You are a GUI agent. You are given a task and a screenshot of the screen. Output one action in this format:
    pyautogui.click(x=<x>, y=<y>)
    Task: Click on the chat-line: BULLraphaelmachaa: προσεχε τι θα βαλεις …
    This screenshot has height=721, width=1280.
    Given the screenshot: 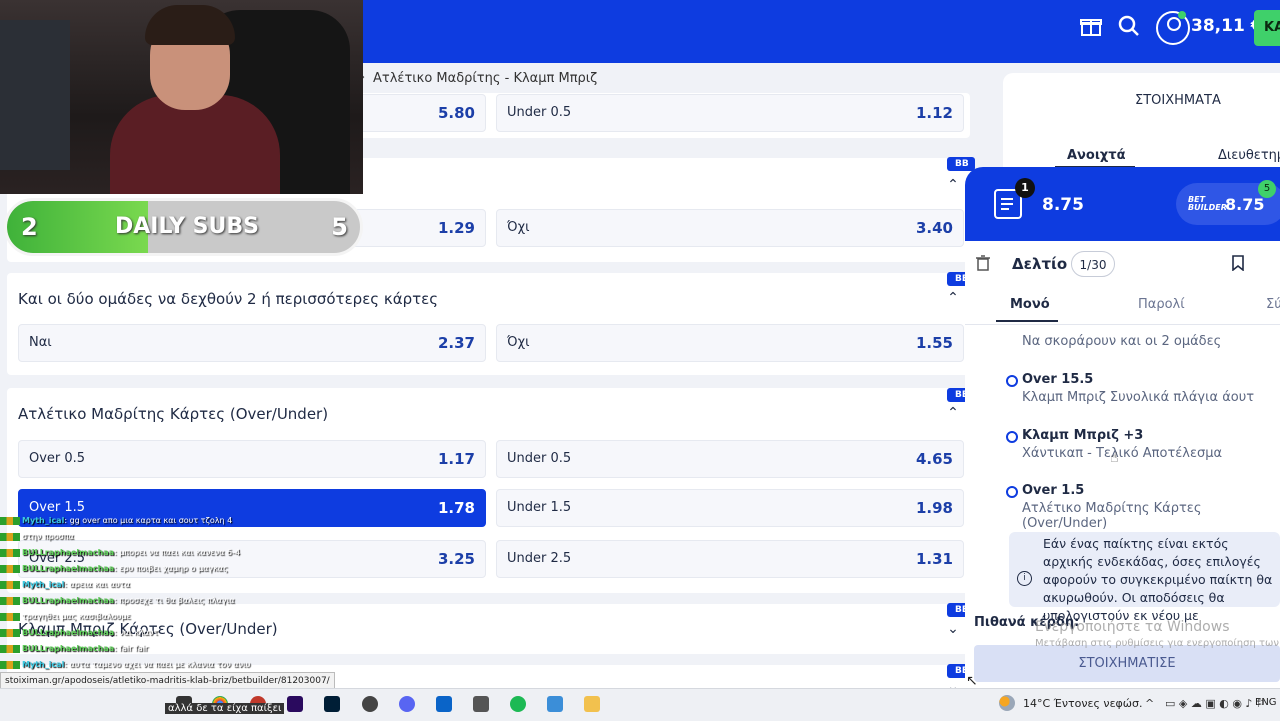 What is the action you would take?
    pyautogui.click(x=165, y=601)
    